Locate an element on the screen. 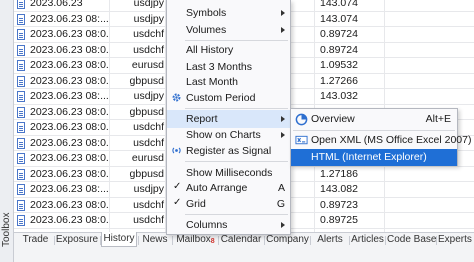 Image resolution: width=474 pixels, height=262 pixels. tab-code-base: Code Base is located at coordinates (412, 240).